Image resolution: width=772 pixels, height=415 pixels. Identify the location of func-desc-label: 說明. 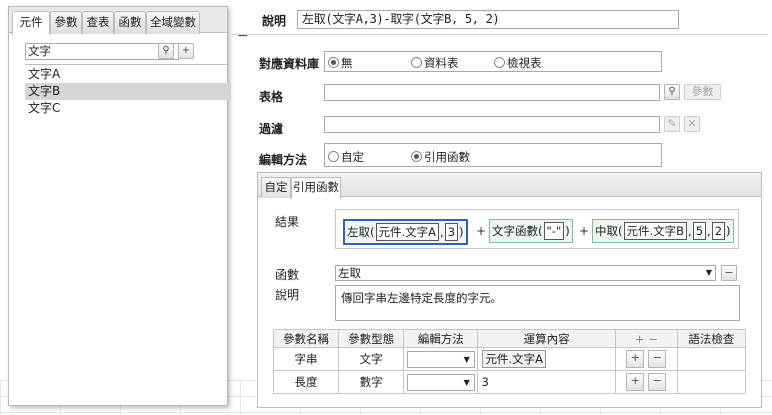
(287, 295).